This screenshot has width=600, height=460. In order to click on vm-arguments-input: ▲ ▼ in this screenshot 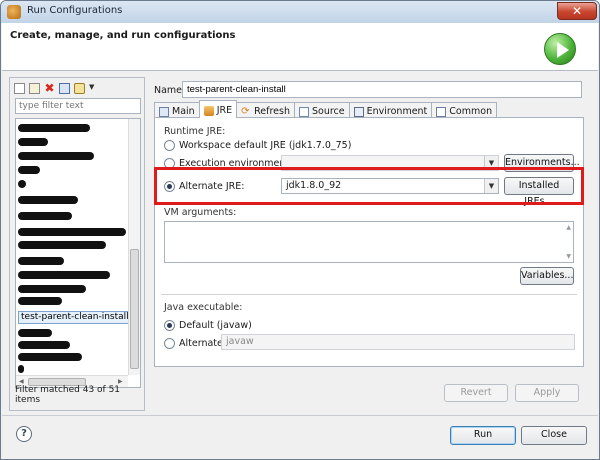, I will do `click(369, 242)`.